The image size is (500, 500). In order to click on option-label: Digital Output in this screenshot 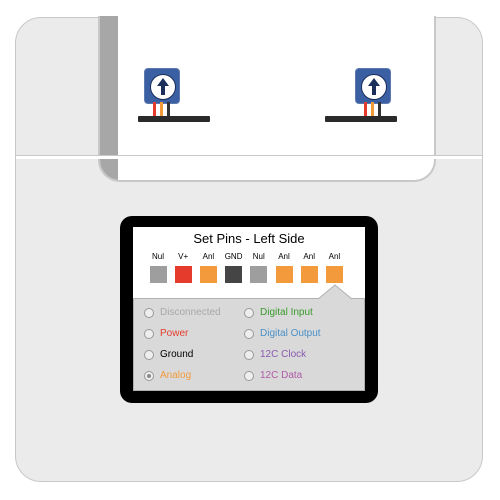, I will do `click(290, 333)`.